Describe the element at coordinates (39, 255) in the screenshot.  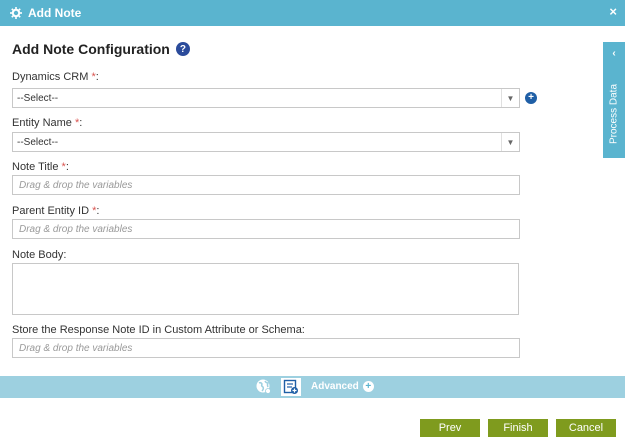
I see `note-body-label: Note Body:` at that location.